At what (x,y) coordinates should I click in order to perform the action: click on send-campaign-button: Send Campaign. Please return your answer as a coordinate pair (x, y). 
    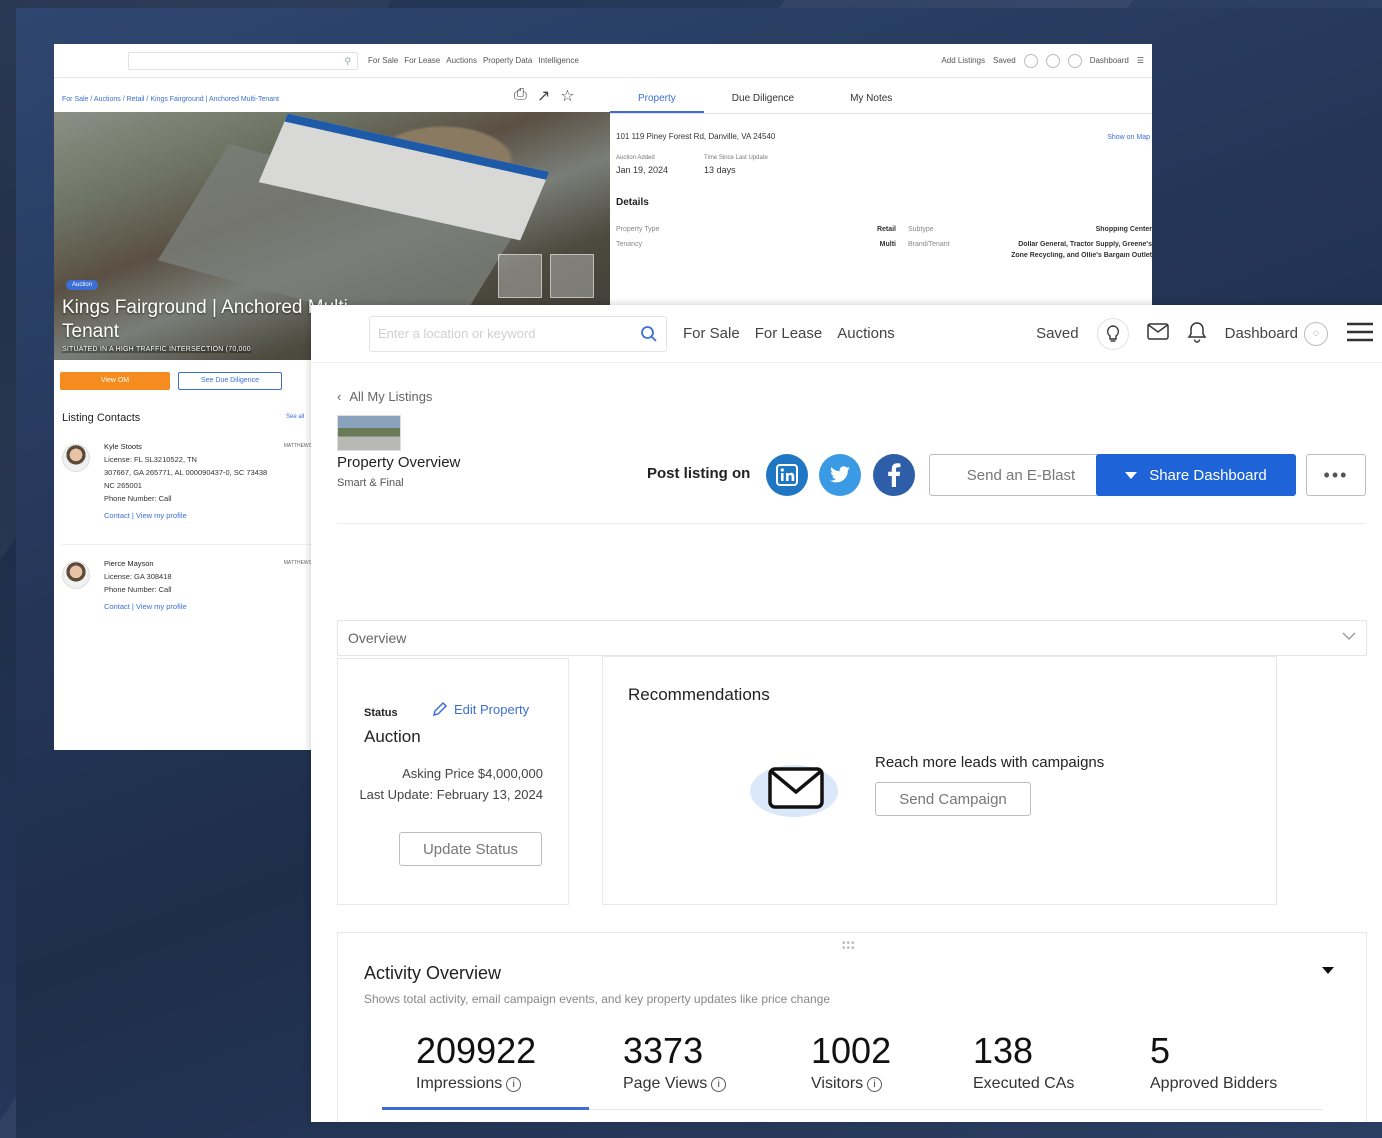
    Looking at the image, I should click on (953, 799).